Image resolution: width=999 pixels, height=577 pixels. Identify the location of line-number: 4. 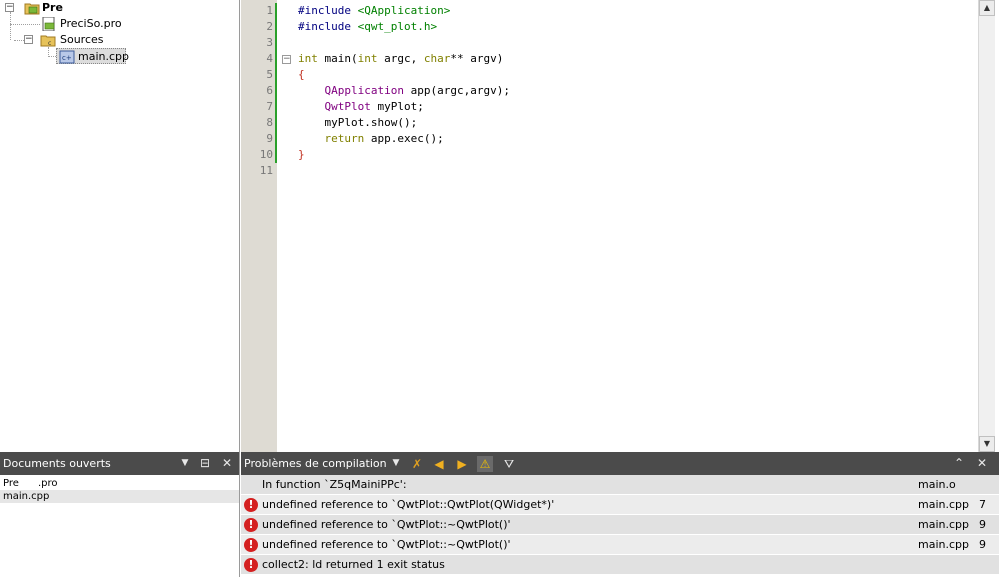
(269, 58).